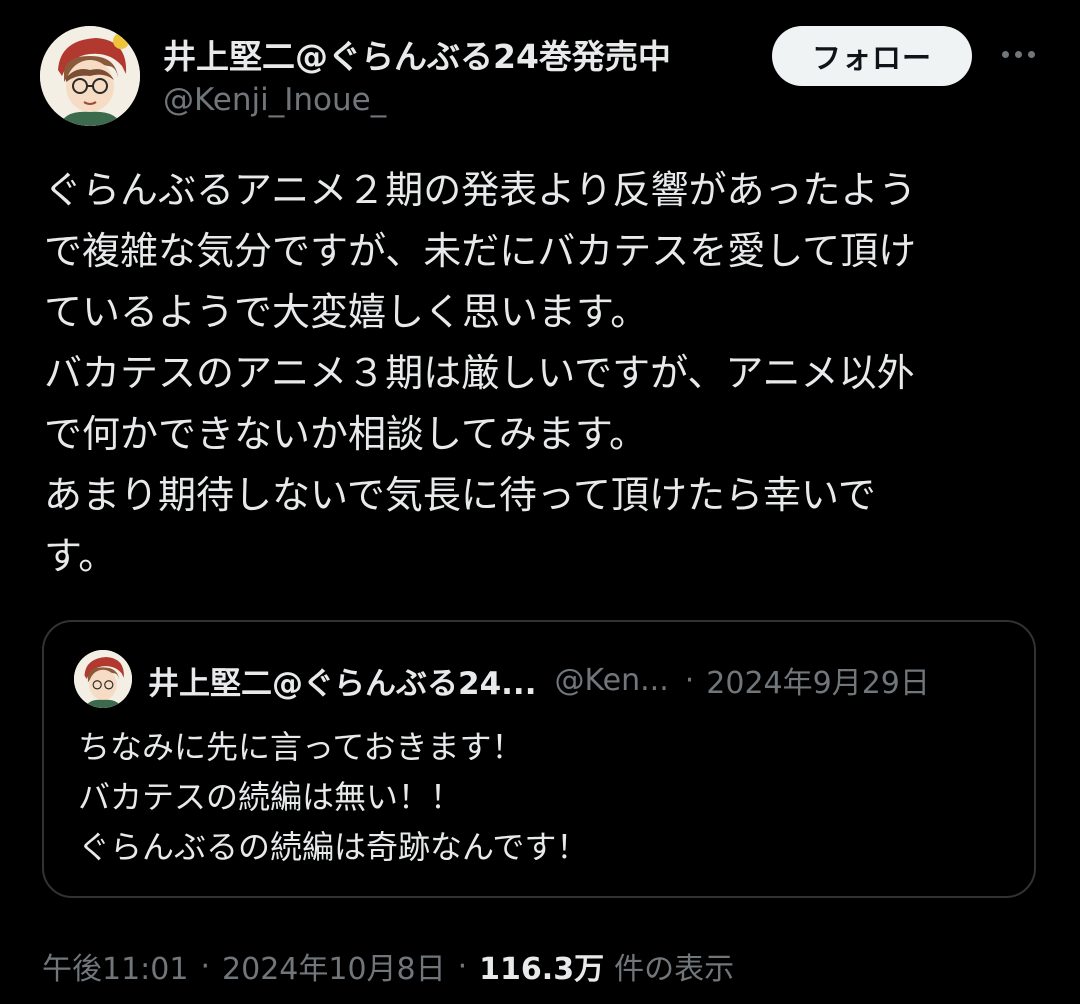 Image resolution: width=1080 pixels, height=1004 pixels. Describe the element at coordinates (80, 556) in the screenshot. I see `tweet-text-line: す。` at that location.